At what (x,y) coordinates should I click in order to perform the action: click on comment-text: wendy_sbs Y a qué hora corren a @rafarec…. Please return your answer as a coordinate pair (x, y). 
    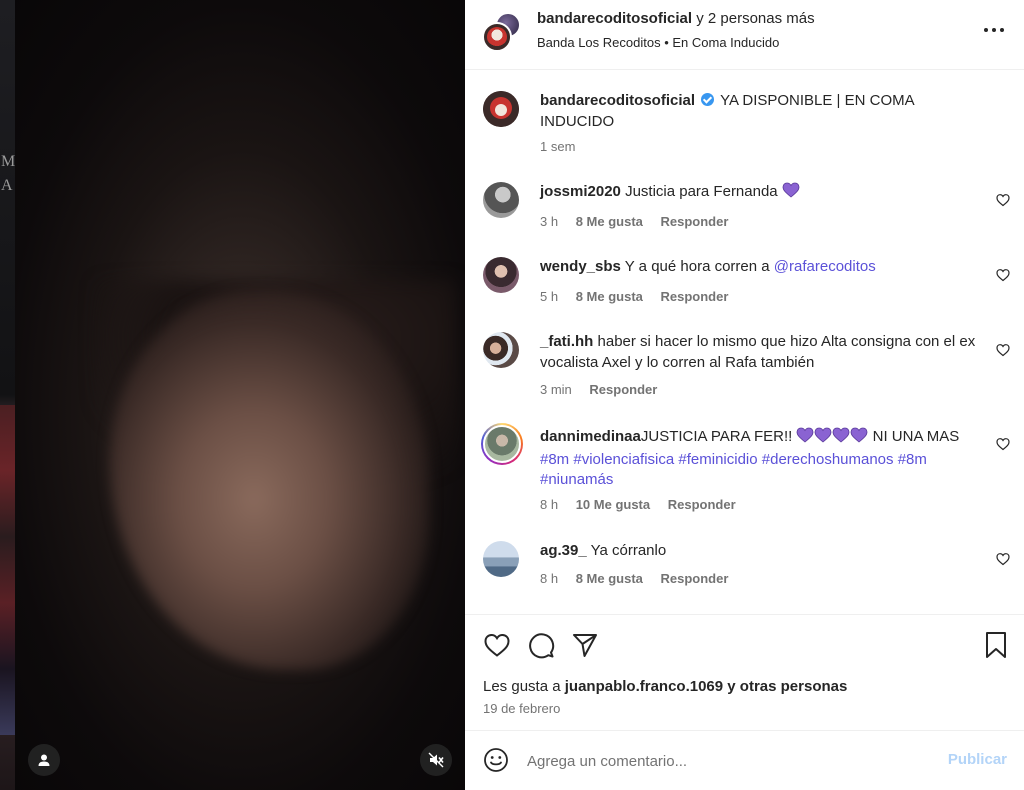
    Looking at the image, I should click on (760, 267).